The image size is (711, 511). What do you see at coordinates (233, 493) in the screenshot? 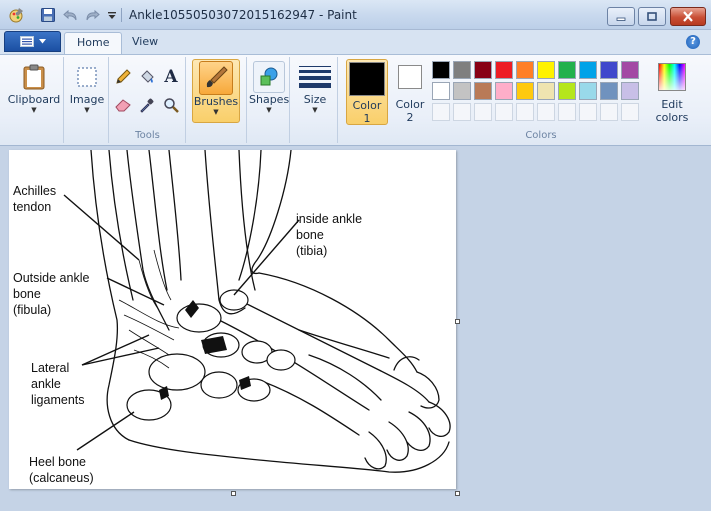
I see `resize-handle-bottom` at bounding box center [233, 493].